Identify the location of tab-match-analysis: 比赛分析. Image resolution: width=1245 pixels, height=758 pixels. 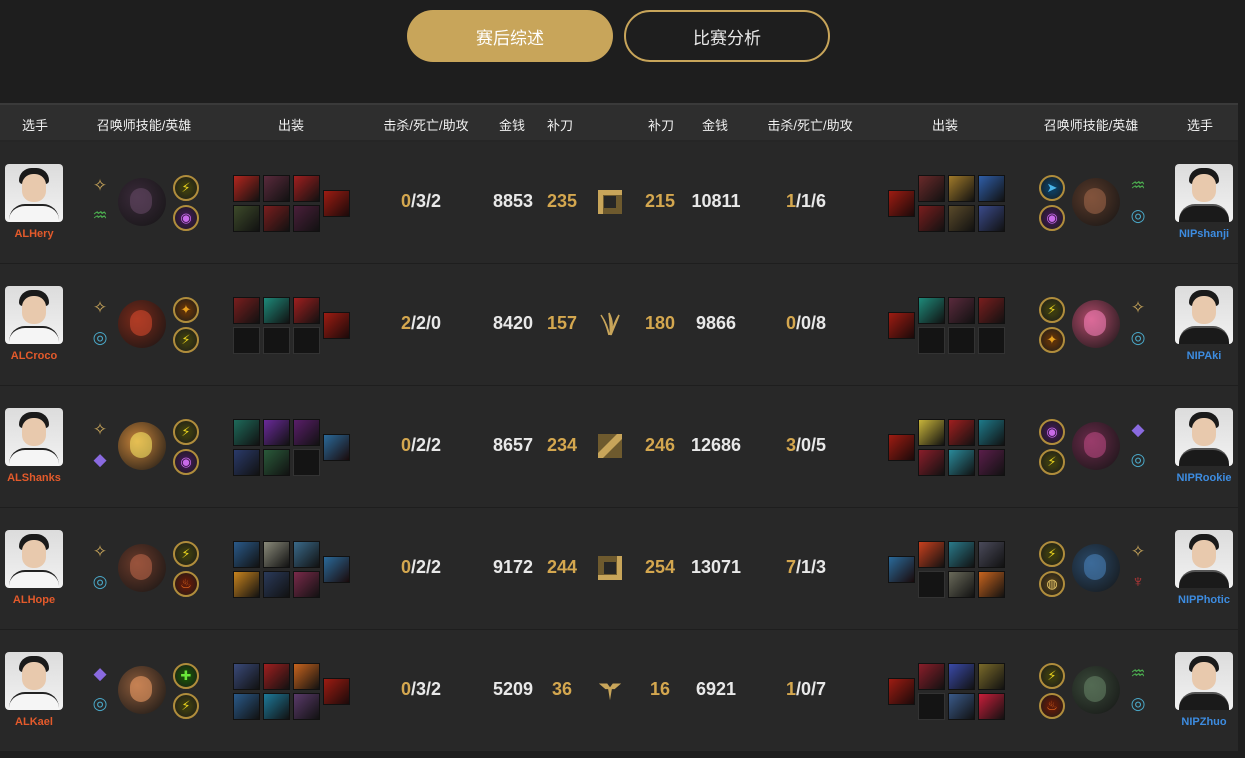
(727, 36).